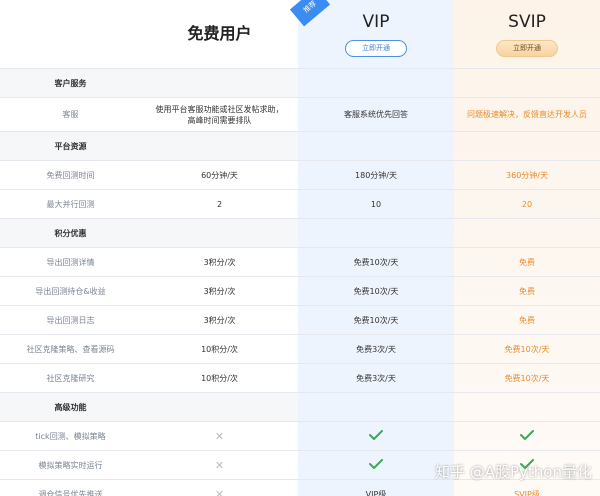  I want to click on free-plan-header: 免费用户, so click(219, 34).